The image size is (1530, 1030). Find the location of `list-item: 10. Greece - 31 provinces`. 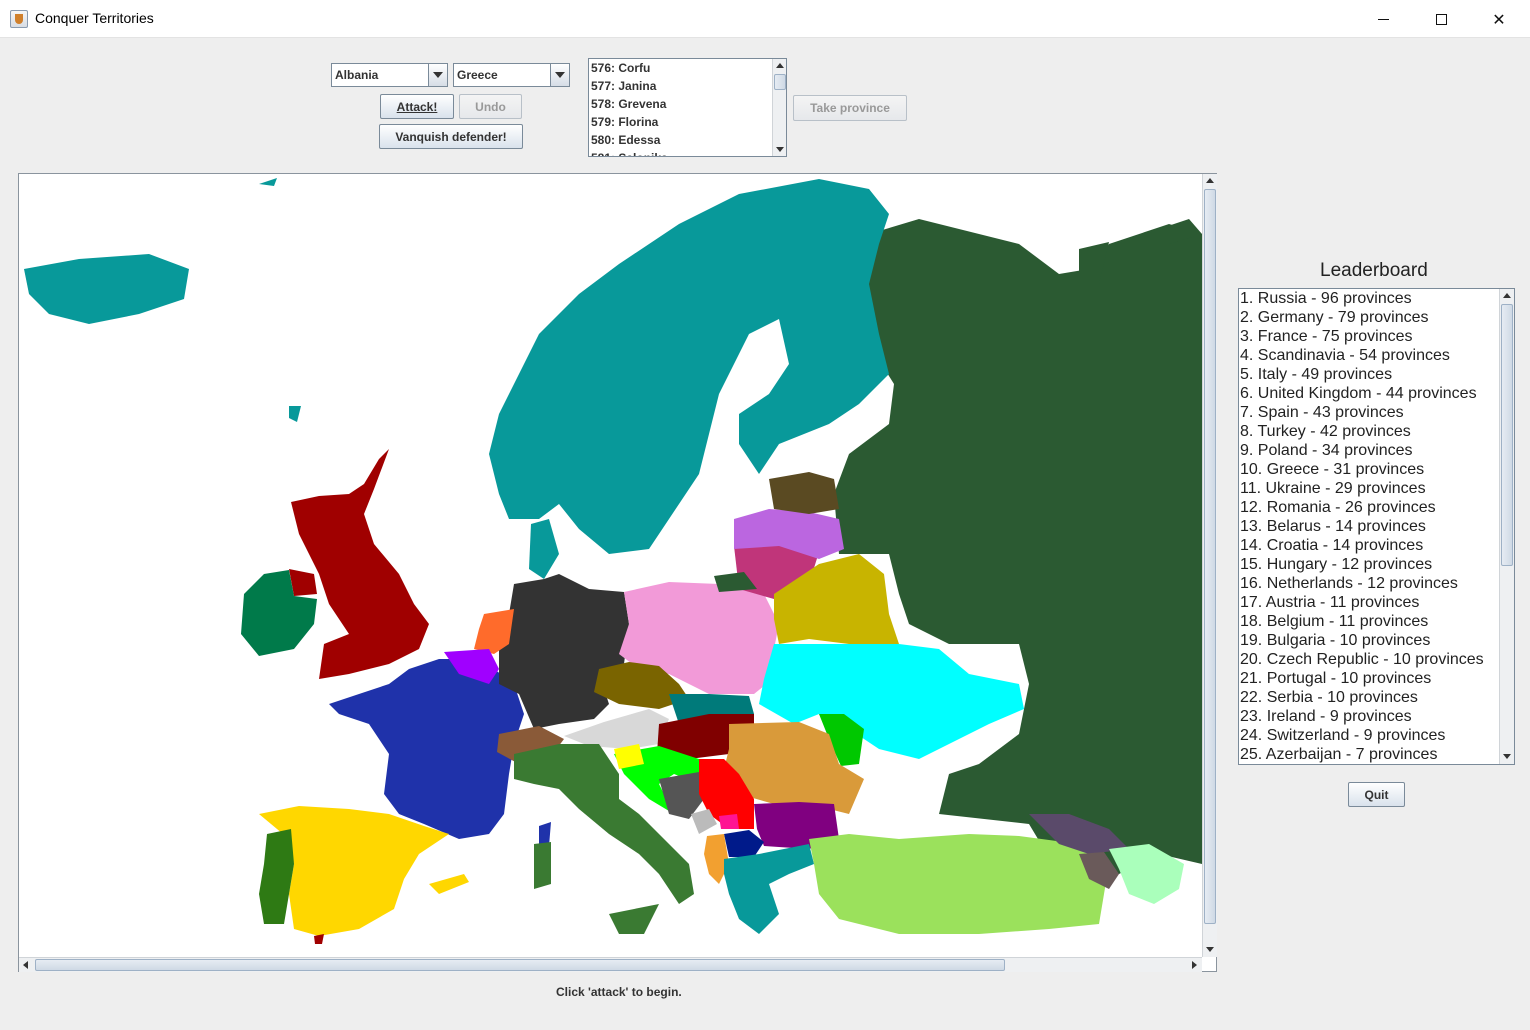

list-item: 10. Greece - 31 provinces is located at coordinates (1376, 469).